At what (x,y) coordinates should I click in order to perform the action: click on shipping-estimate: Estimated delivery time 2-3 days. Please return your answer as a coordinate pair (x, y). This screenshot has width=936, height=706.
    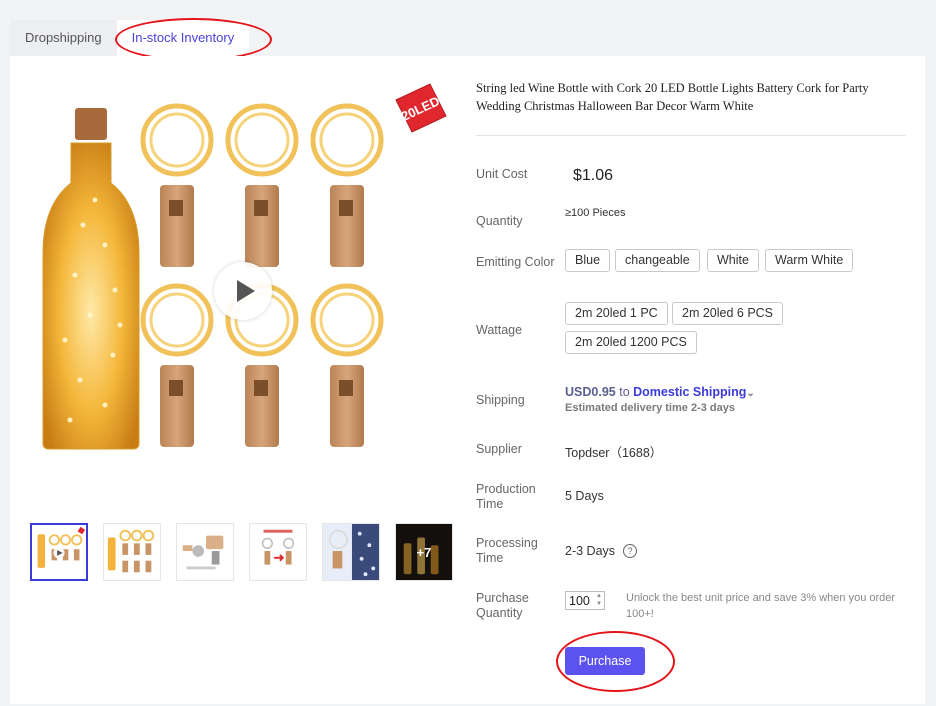
    Looking at the image, I should click on (650, 408).